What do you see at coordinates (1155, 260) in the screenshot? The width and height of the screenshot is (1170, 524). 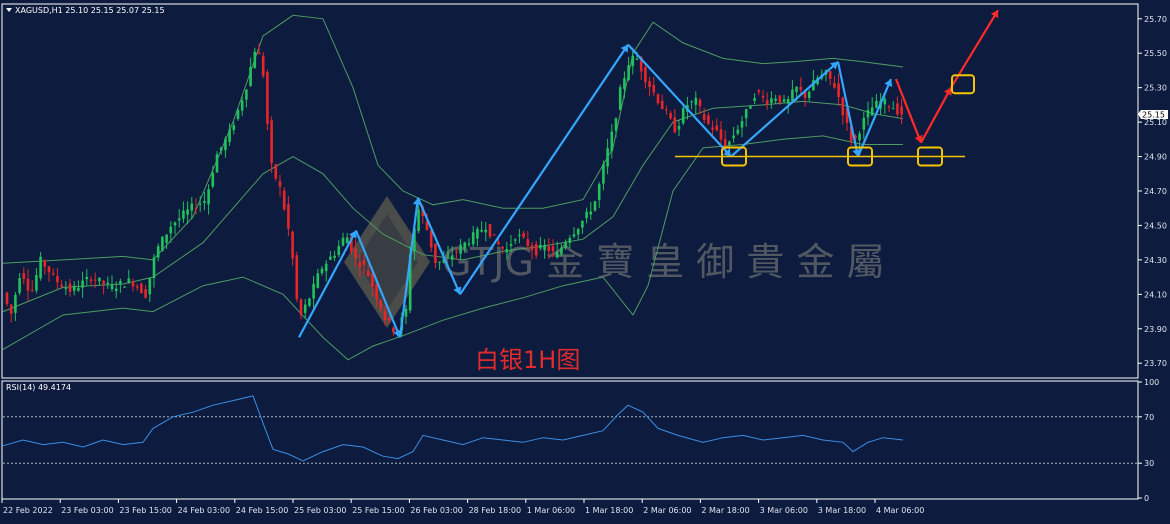 I see `price-axis-label: 24.30` at bounding box center [1155, 260].